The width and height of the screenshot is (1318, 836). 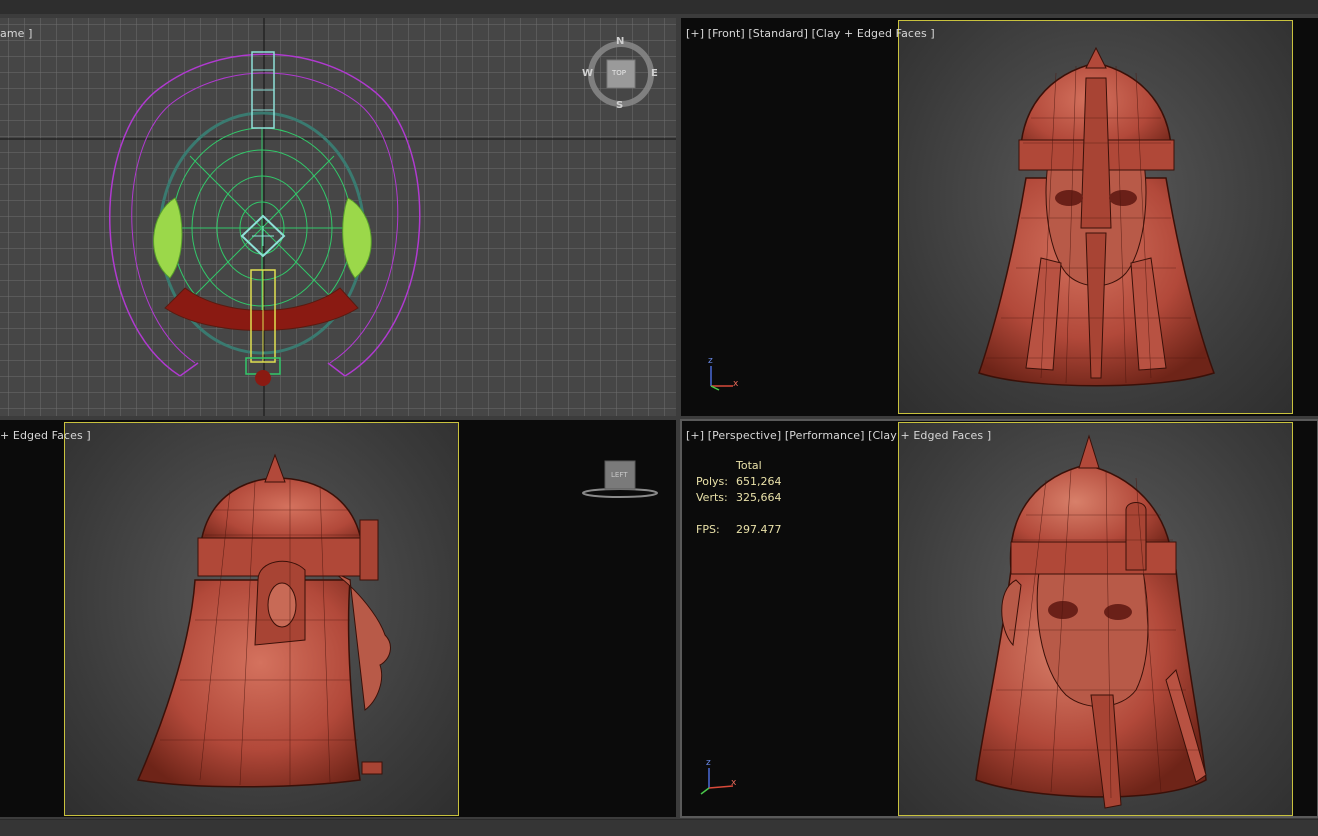 I want to click on viewport-top-label: ame ], so click(x=16, y=33).